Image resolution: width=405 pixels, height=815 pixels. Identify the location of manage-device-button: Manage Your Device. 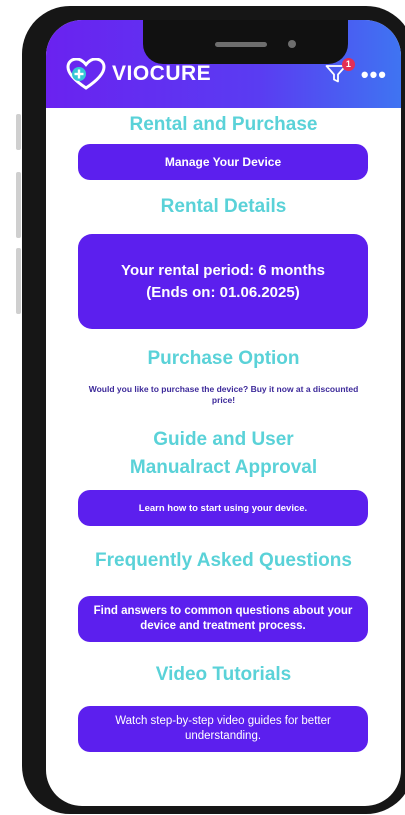
(223, 162).